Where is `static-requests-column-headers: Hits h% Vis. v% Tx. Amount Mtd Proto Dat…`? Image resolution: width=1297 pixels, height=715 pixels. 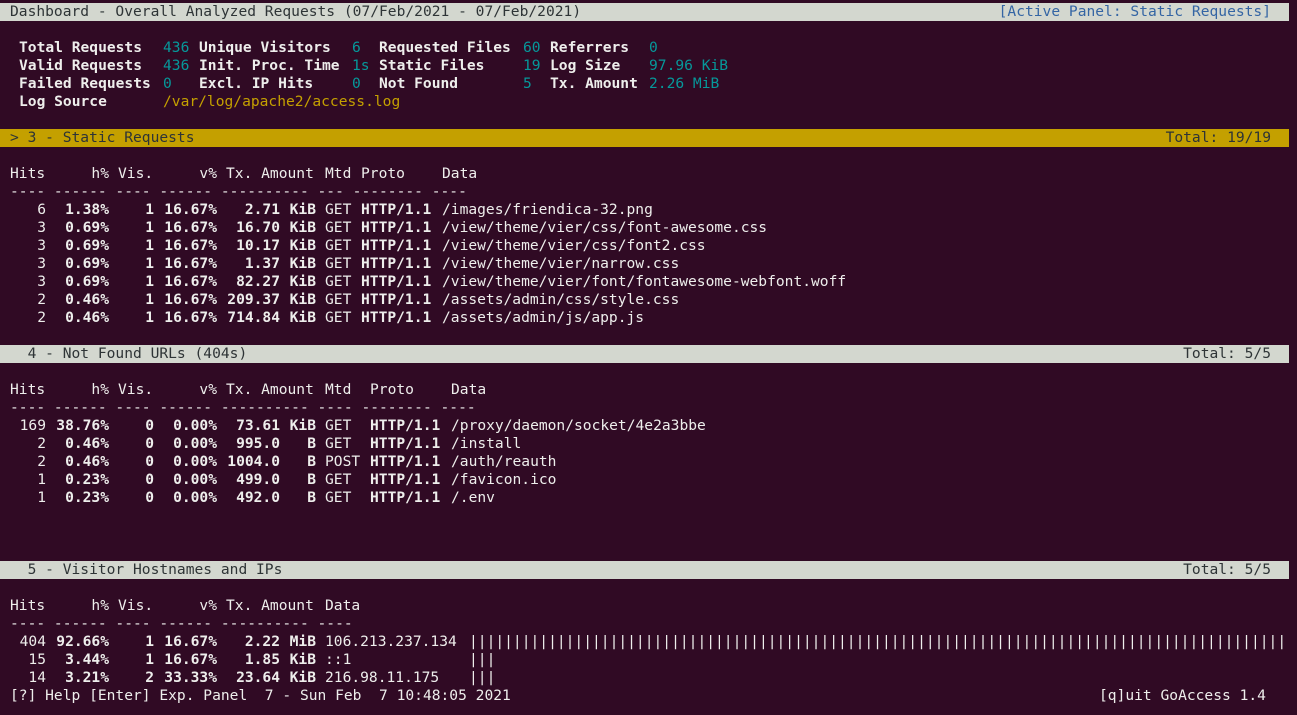
static-requests-column-headers: Hits h% Vis. v% Tx. Amount Mtd Proto Dat… is located at coordinates (644, 174).